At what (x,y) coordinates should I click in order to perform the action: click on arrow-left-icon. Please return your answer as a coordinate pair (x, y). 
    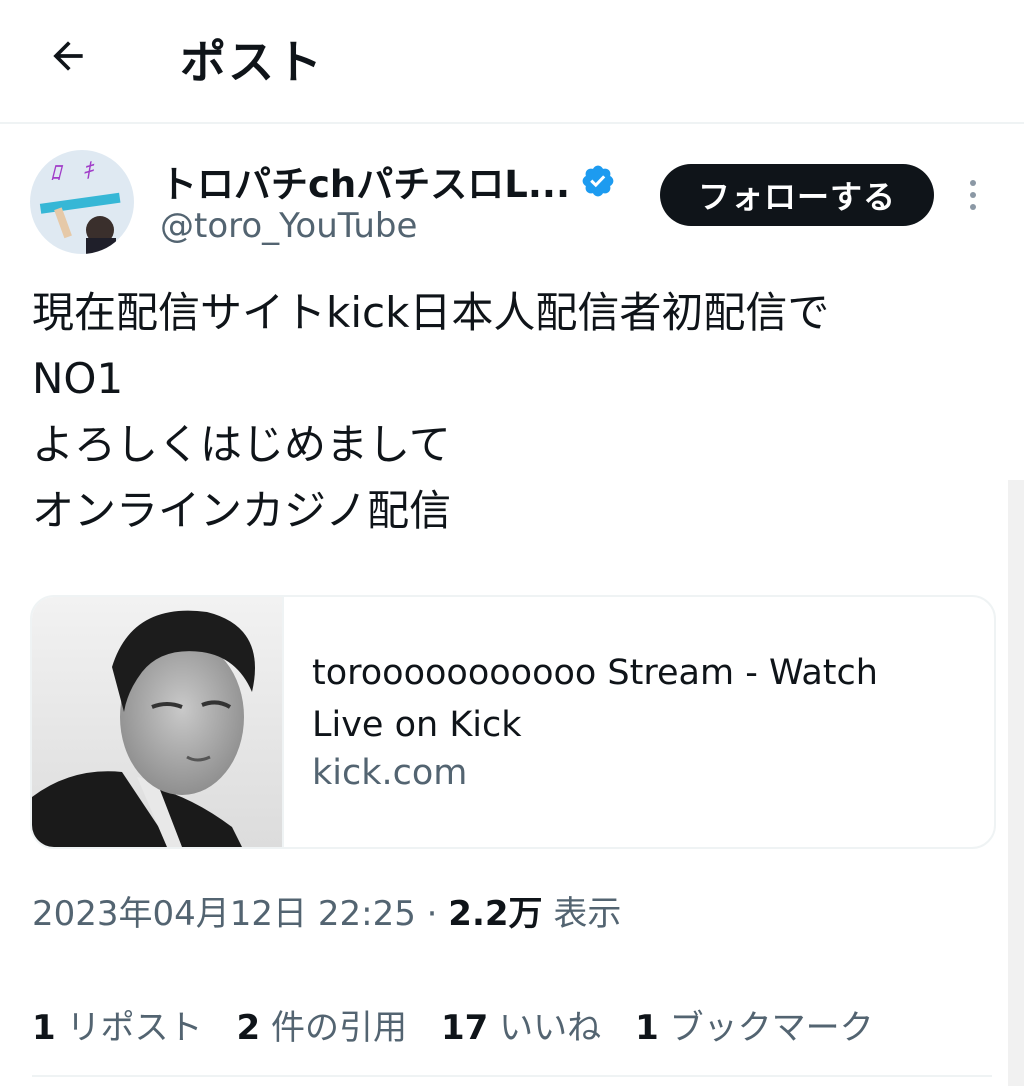
    Looking at the image, I should click on (68, 56).